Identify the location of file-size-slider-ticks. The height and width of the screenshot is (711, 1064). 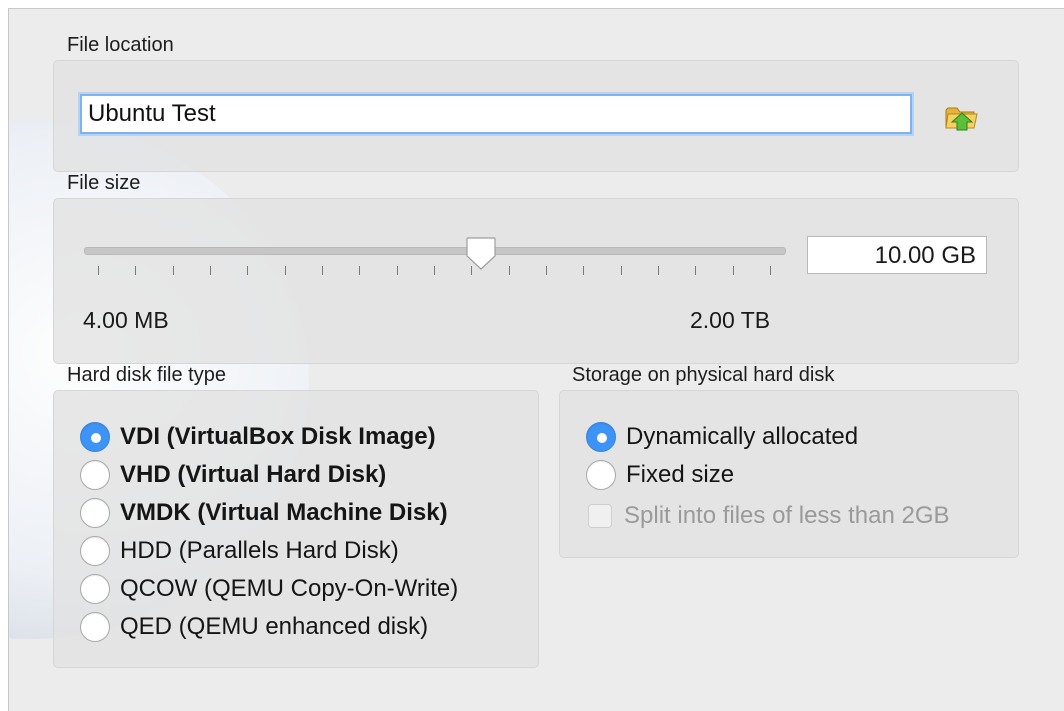
(434, 271).